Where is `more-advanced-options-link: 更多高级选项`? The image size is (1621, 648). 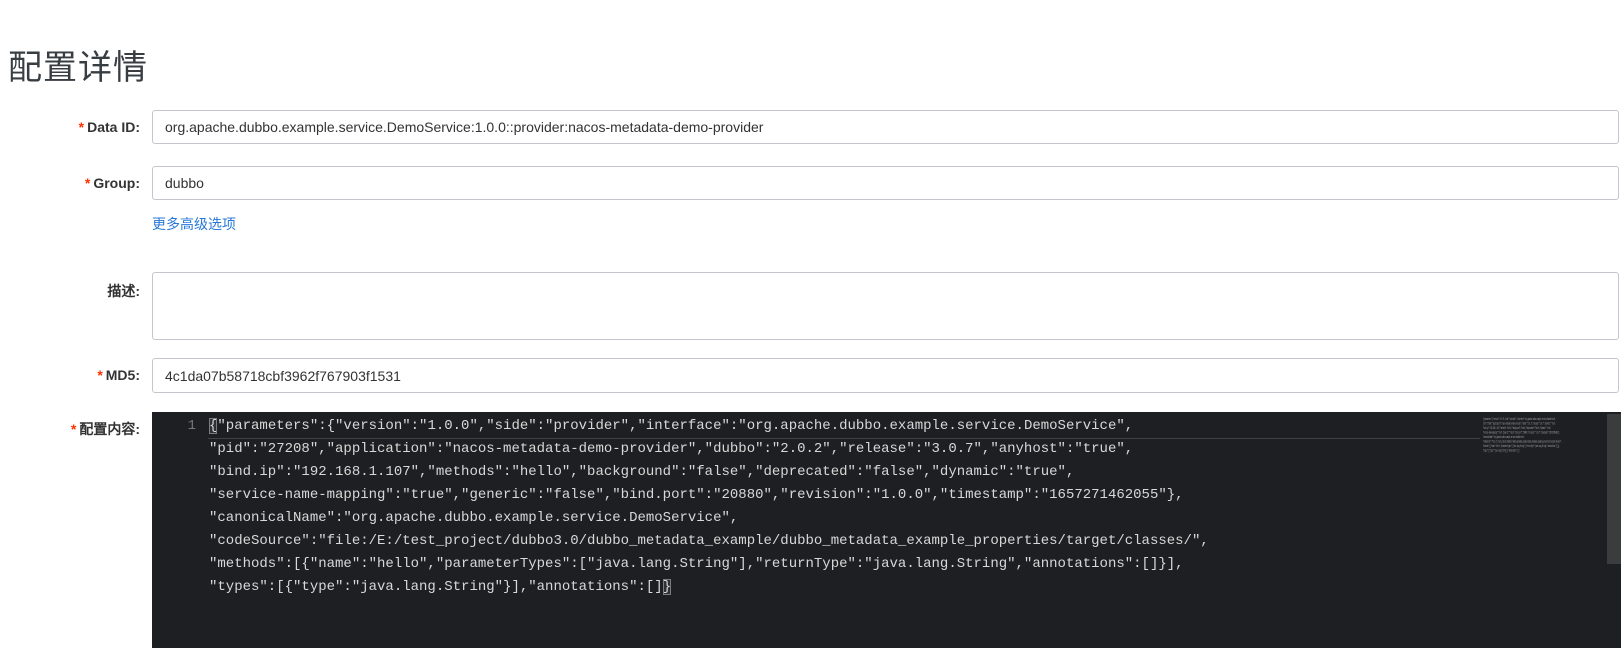
more-advanced-options-link: 更多高级选项 is located at coordinates (194, 224).